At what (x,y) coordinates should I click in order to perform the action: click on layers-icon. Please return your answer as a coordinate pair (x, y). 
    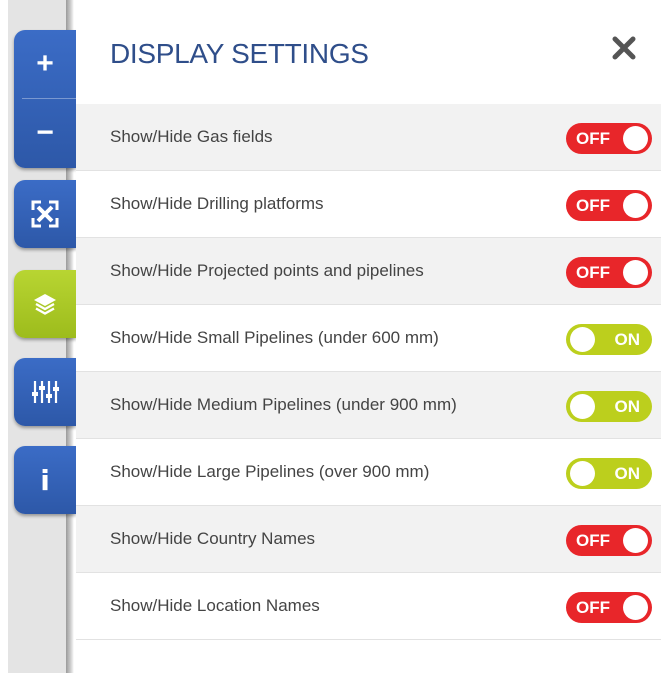
    Looking at the image, I should click on (45, 304).